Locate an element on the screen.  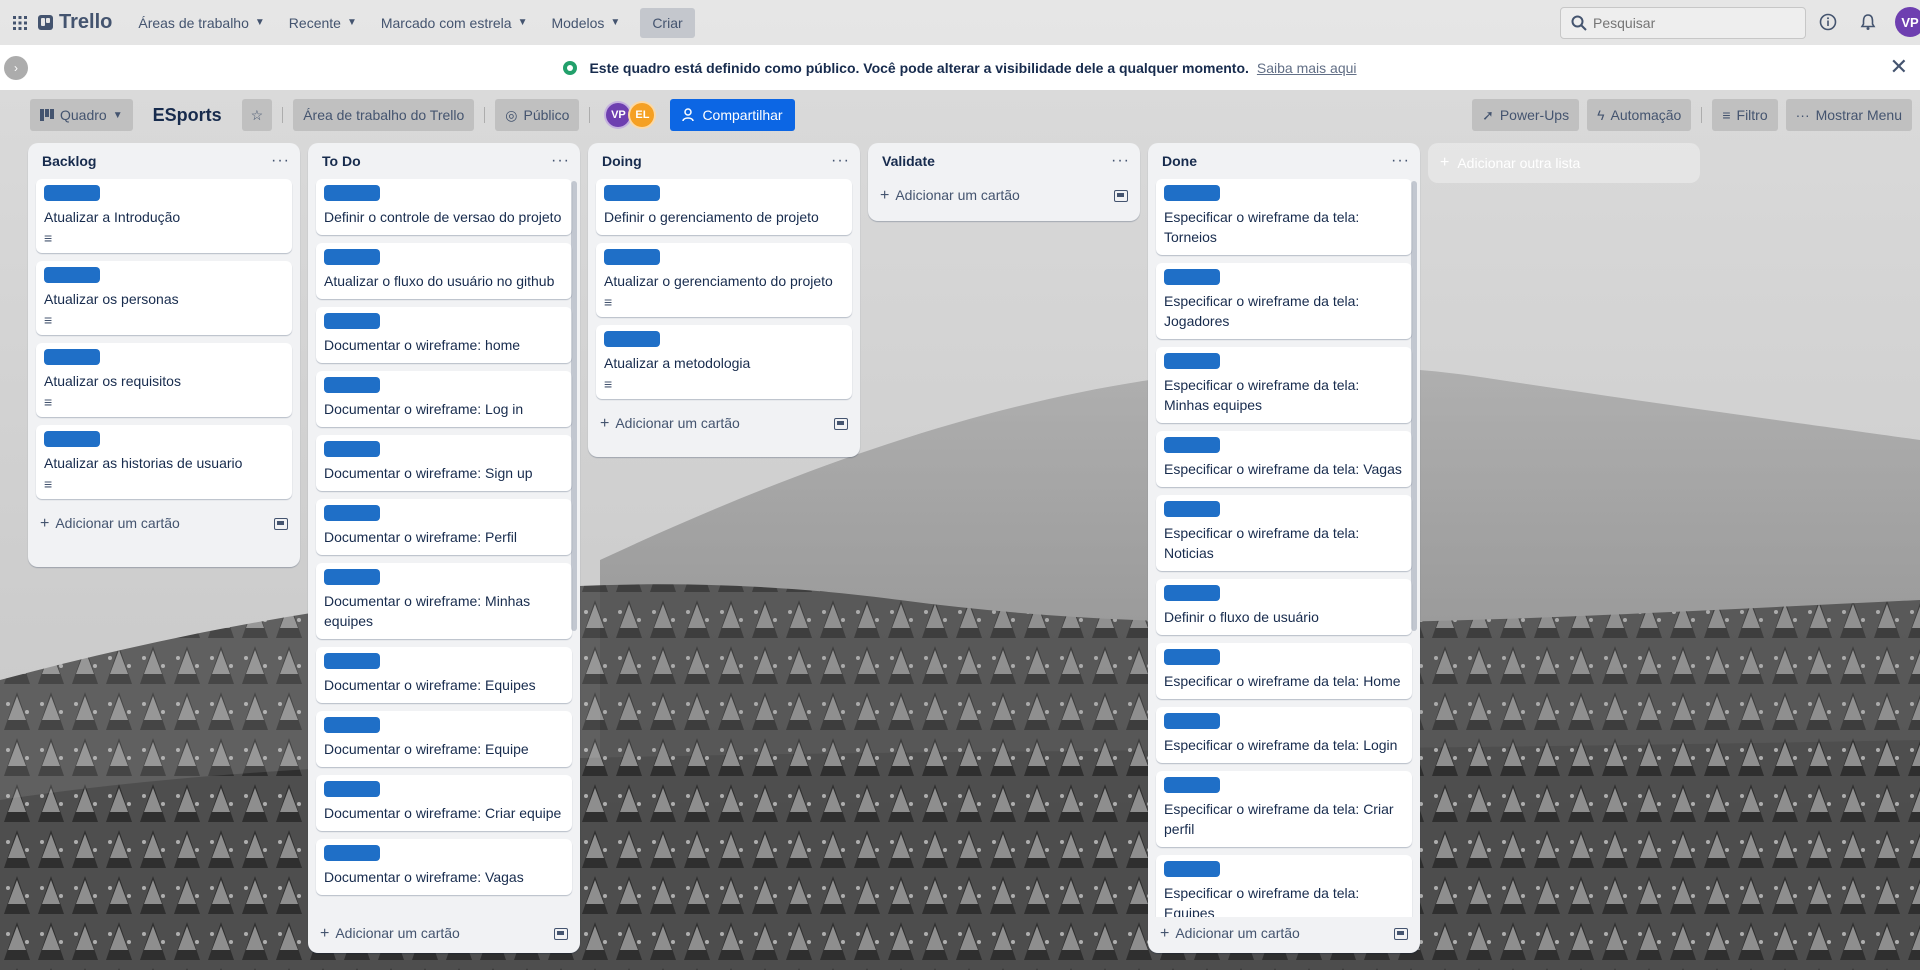
learn-more-link: Saiba mais aqui is located at coordinates (1307, 68).